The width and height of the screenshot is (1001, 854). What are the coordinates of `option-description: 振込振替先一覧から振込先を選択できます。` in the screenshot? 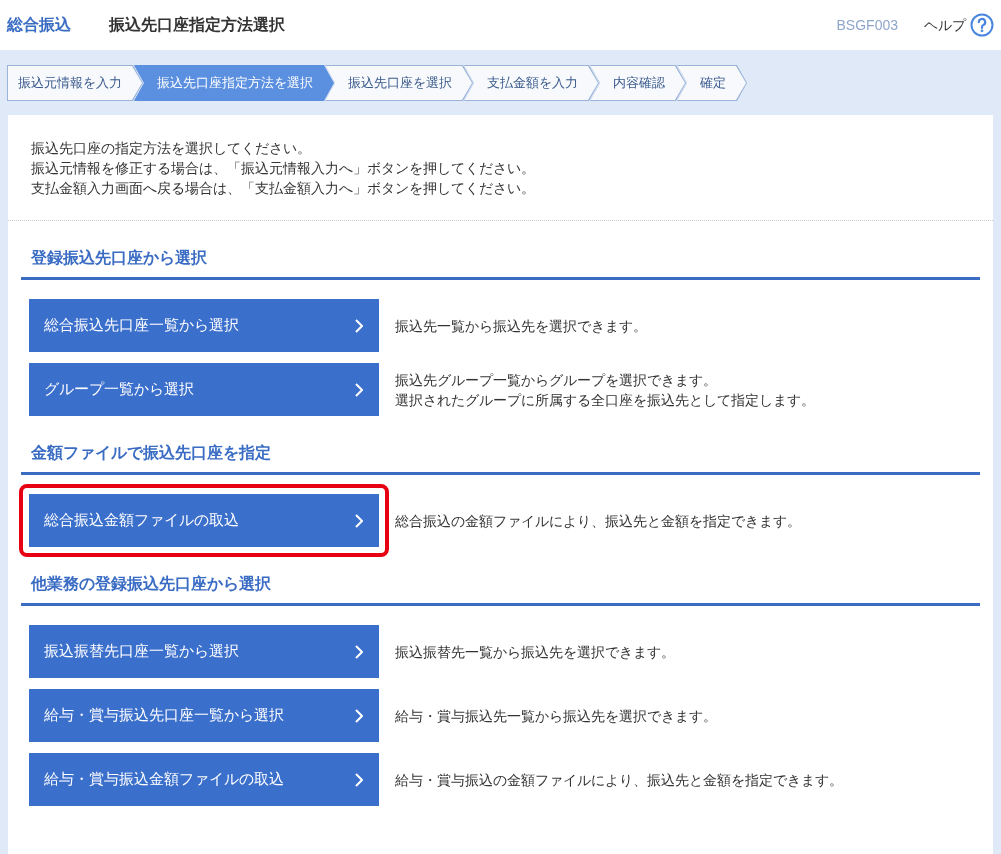 It's located at (535, 652).